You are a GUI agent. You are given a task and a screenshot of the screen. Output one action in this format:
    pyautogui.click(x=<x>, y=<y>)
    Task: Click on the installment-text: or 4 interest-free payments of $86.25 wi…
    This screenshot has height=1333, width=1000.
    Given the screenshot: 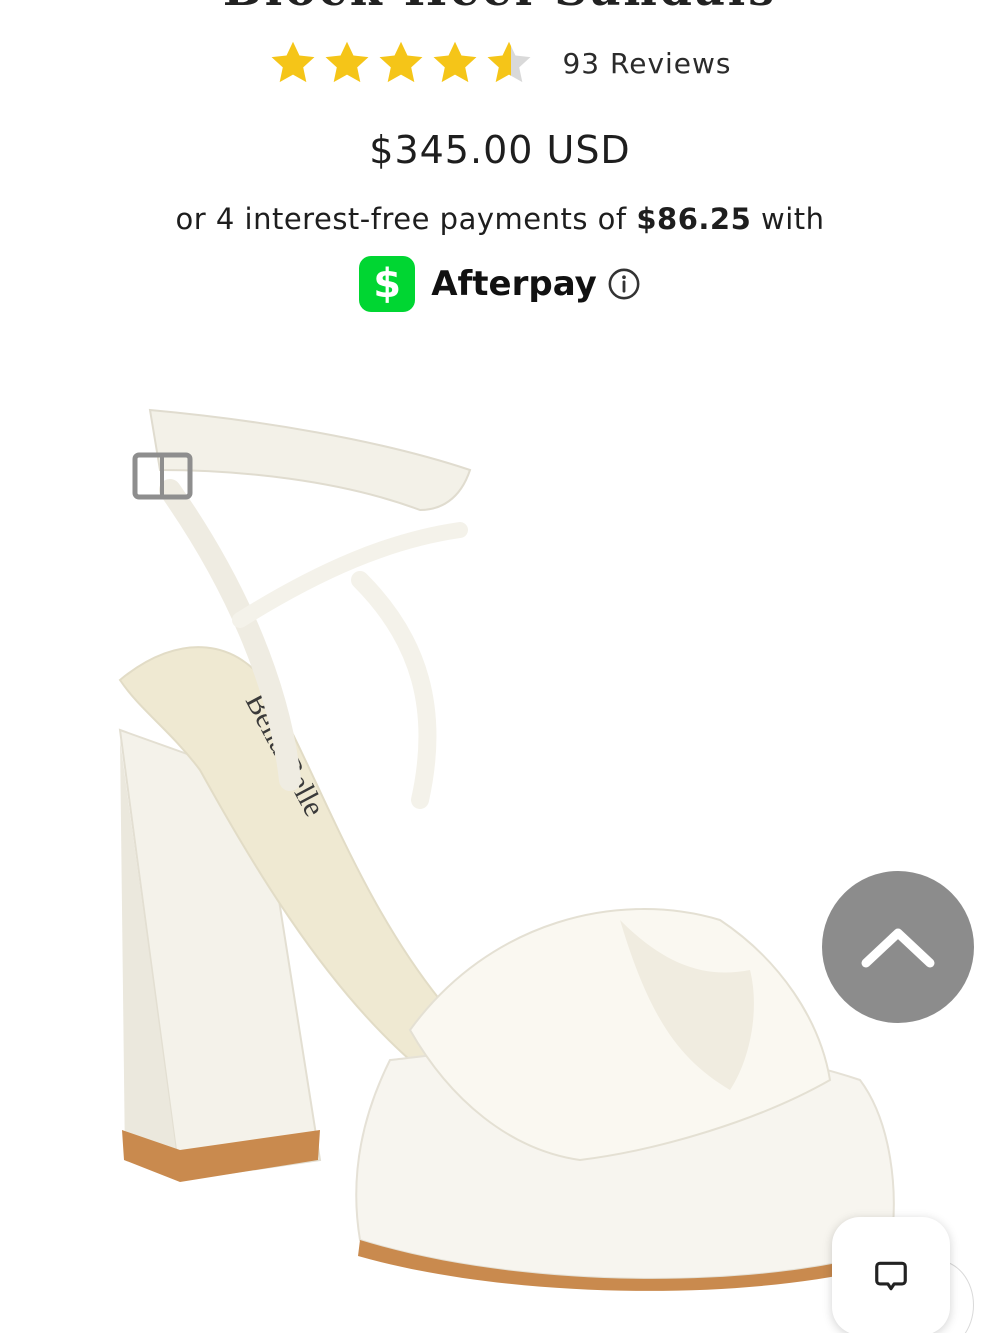 What is the action you would take?
    pyautogui.click(x=500, y=219)
    